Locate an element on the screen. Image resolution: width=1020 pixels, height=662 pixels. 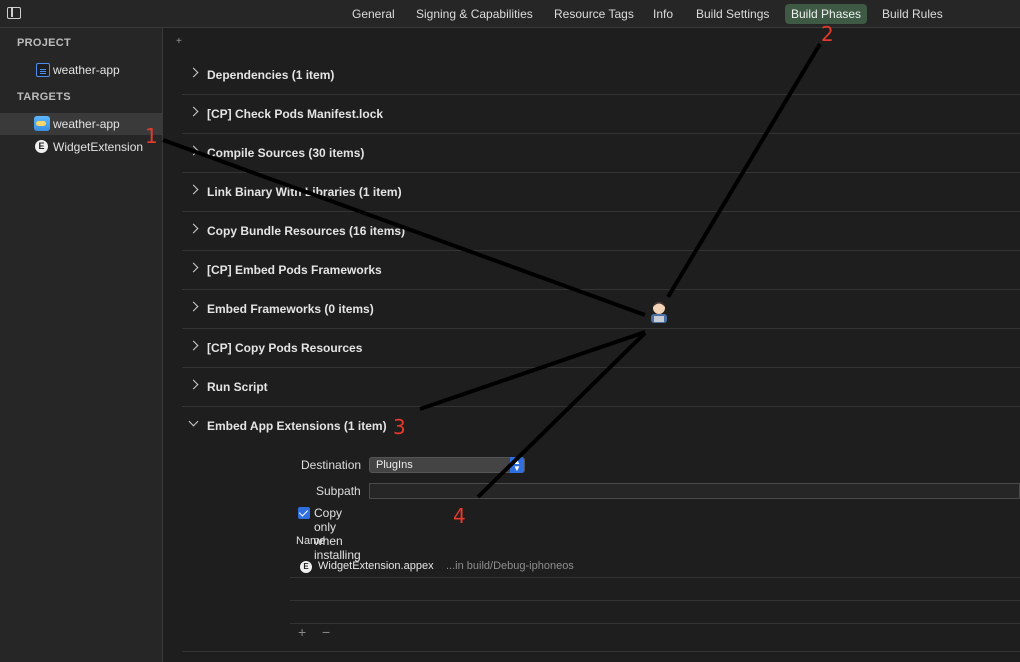
phase-title: Dependencies (1 item) is located at coordinates (271, 75).